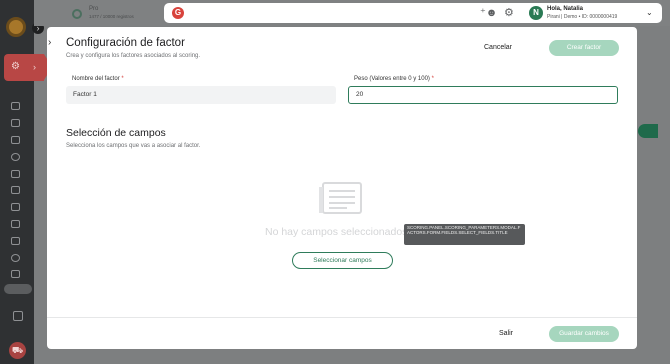  What do you see at coordinates (498, 48) in the screenshot?
I see `cancel-button: Cancelar` at bounding box center [498, 48].